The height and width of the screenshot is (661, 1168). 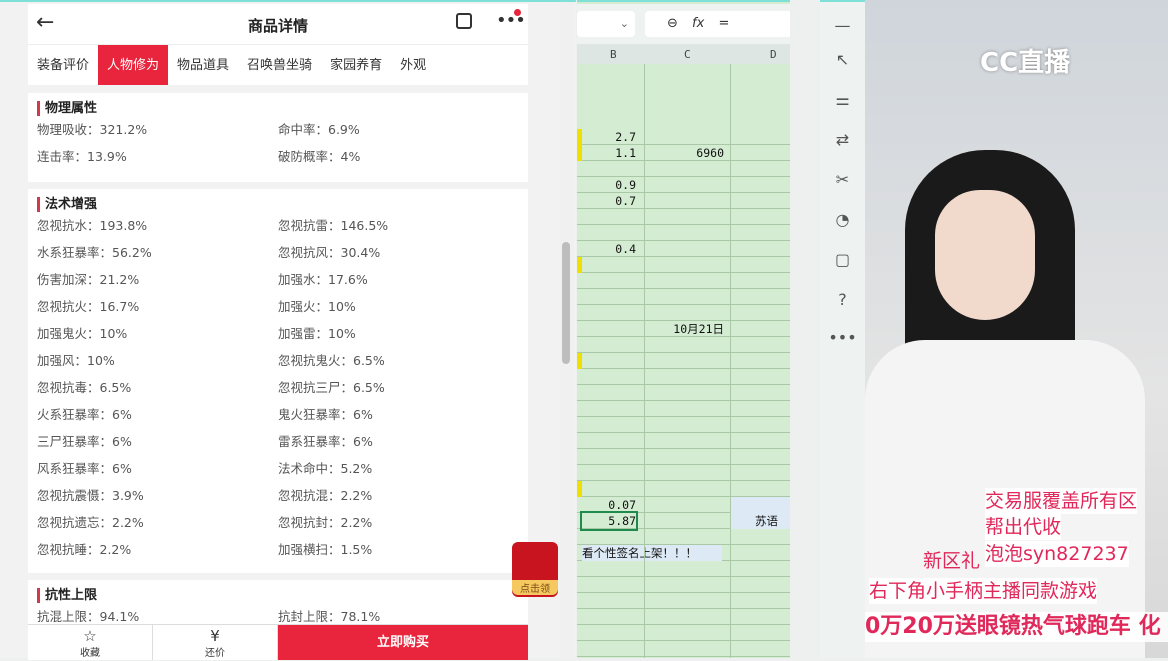 What do you see at coordinates (672, 23) in the screenshot?
I see `zoom-icon: ⊖` at bounding box center [672, 23].